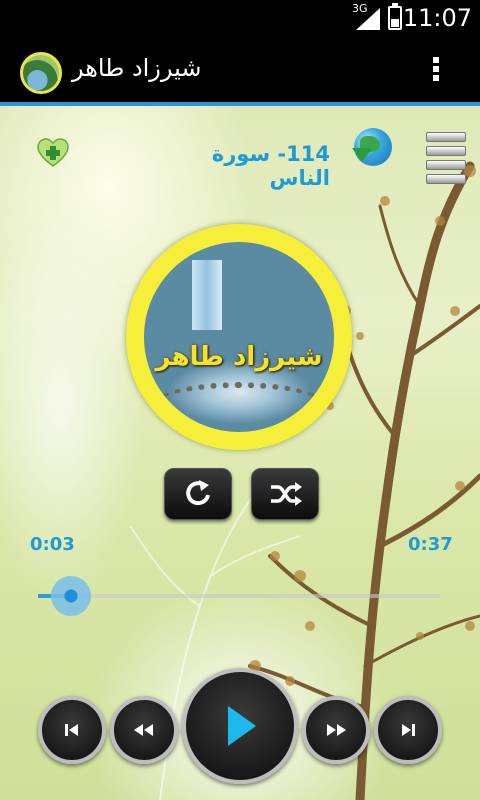  I want to click on waterfall-avatar-icon, so click(41, 73).